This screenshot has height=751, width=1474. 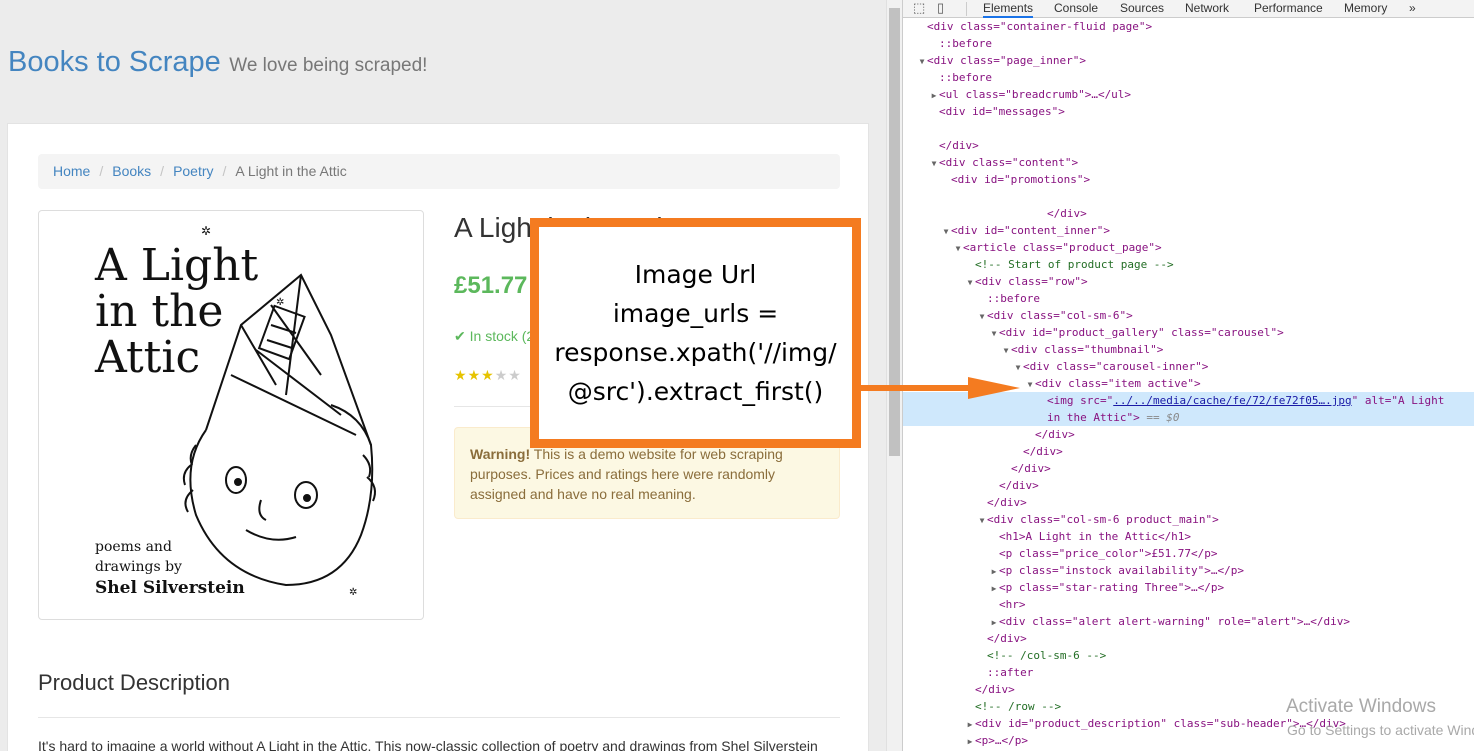 What do you see at coordinates (695, 352) in the screenshot?
I see `callout-line: response.xpath('//img/` at bounding box center [695, 352].